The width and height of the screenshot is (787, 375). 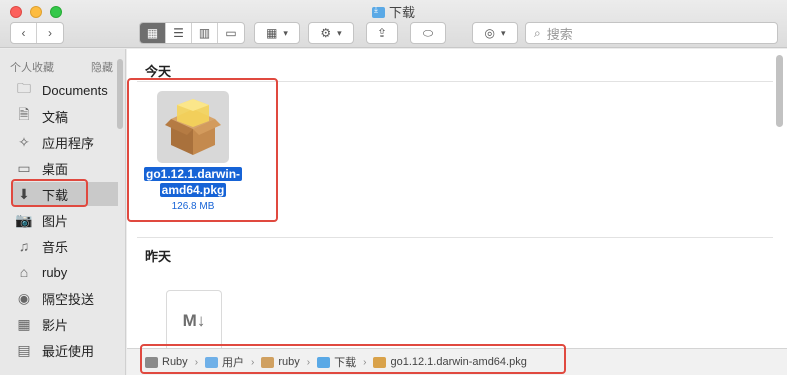 I want to click on camera-icon: 📷, so click(x=24, y=219).